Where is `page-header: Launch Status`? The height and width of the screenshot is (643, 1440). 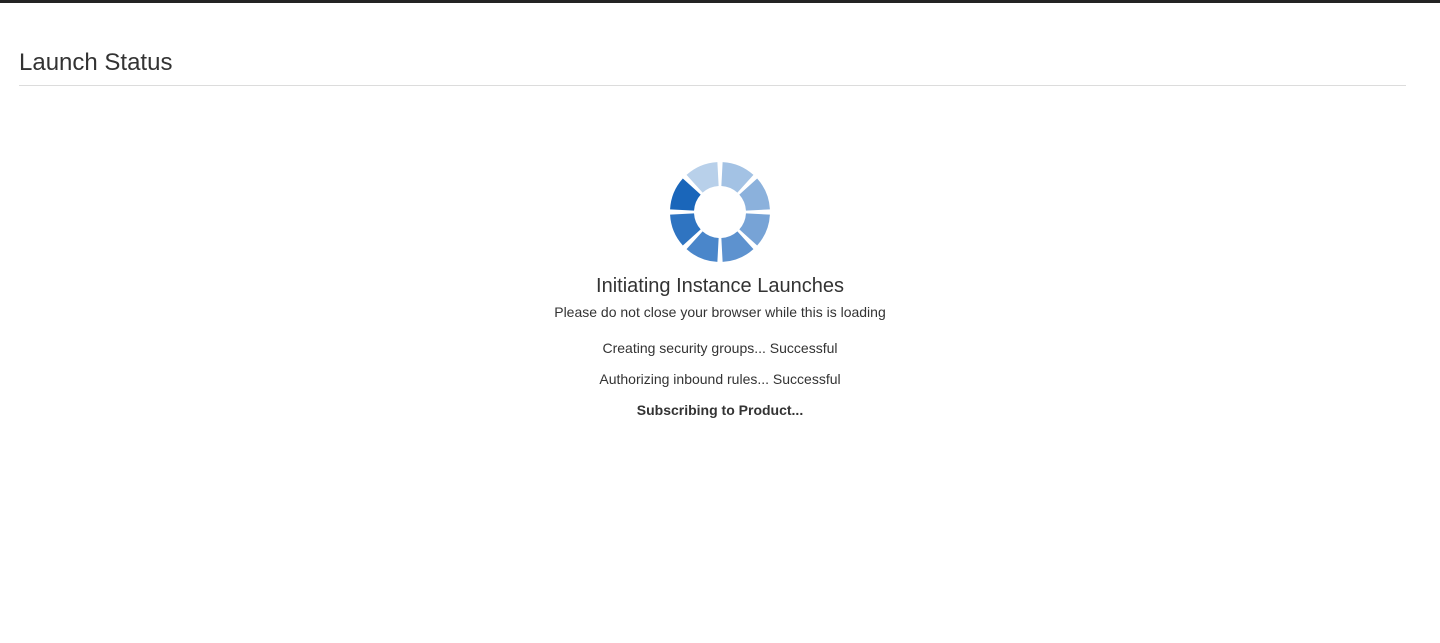 page-header: Launch Status is located at coordinates (712, 67).